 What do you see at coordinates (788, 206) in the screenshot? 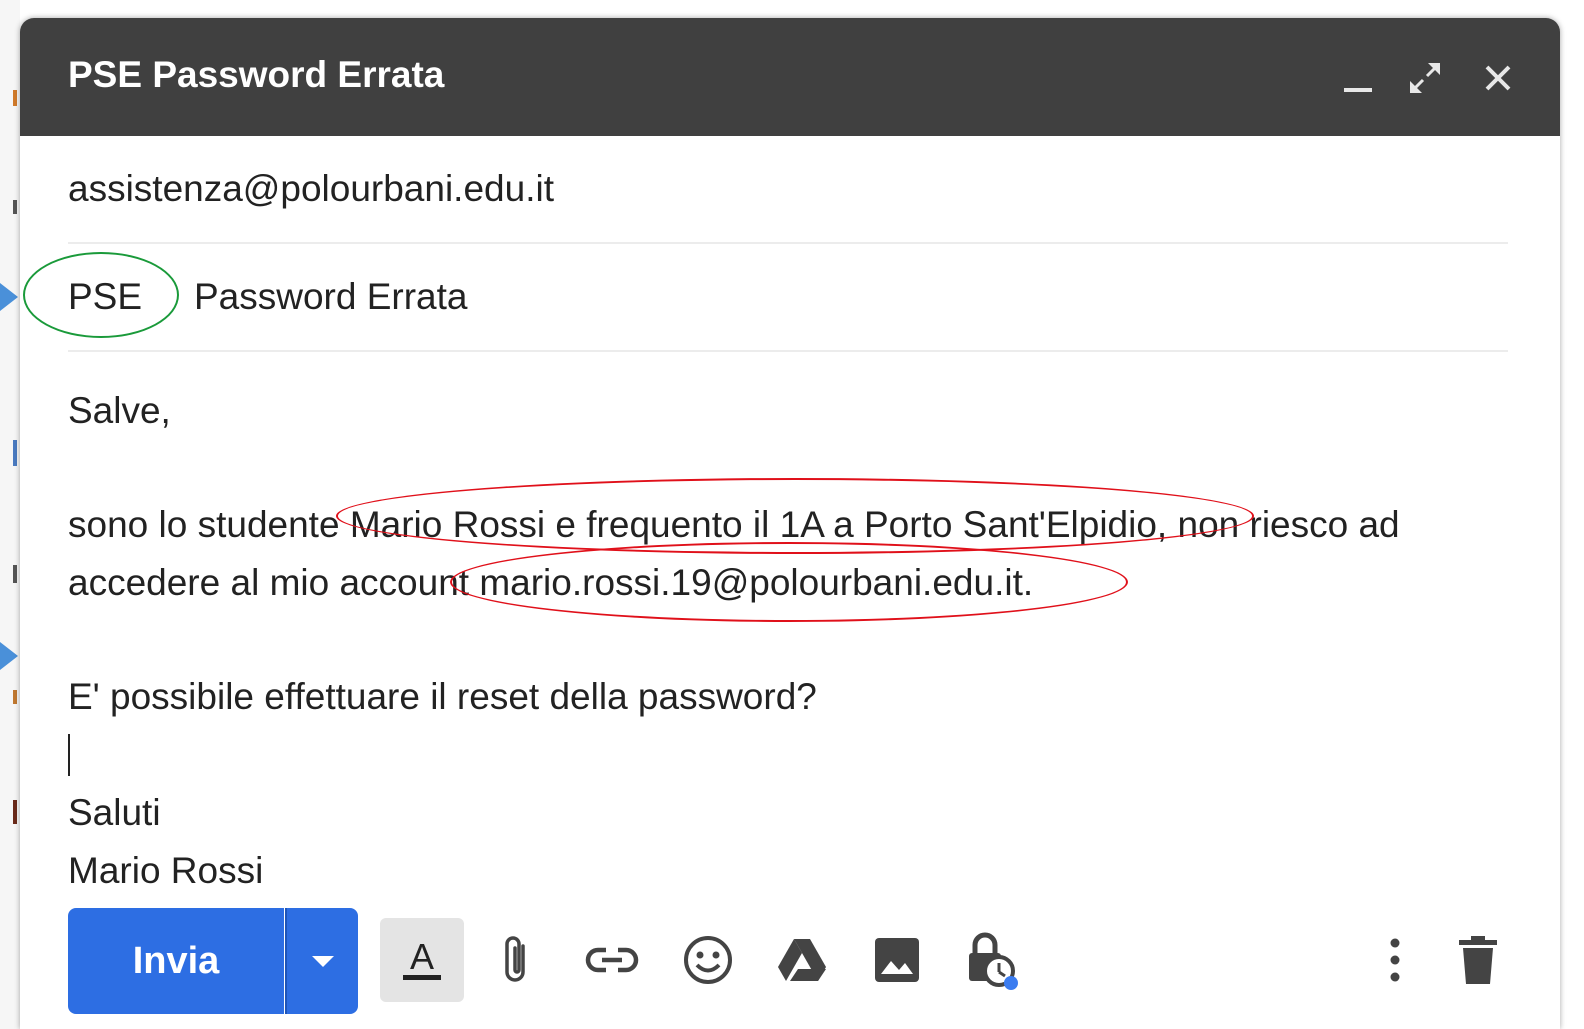
I see `recipients-field: assistenza@polourbani.edu.it` at bounding box center [788, 206].